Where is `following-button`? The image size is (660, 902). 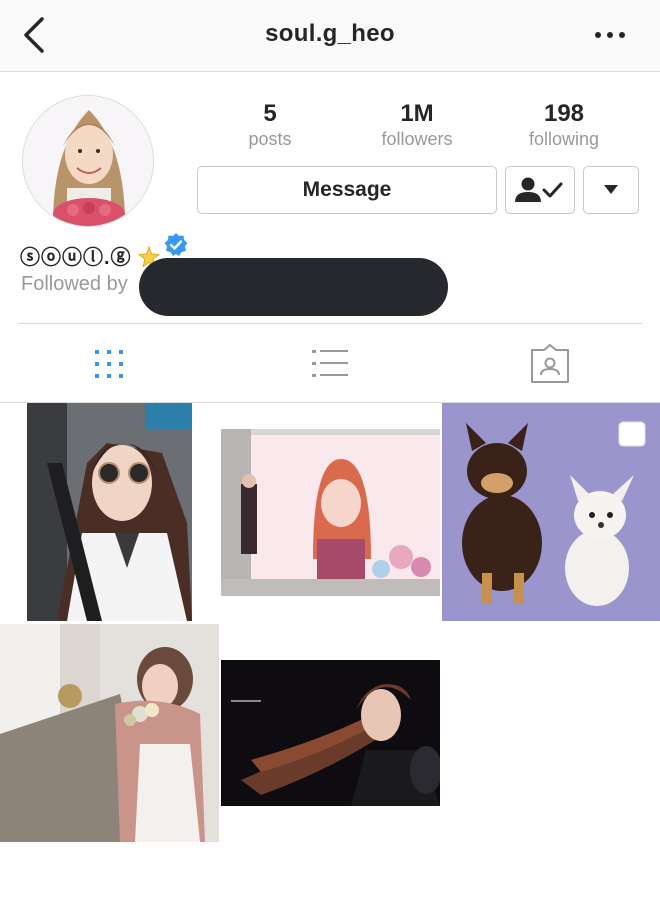 following-button is located at coordinates (540, 190).